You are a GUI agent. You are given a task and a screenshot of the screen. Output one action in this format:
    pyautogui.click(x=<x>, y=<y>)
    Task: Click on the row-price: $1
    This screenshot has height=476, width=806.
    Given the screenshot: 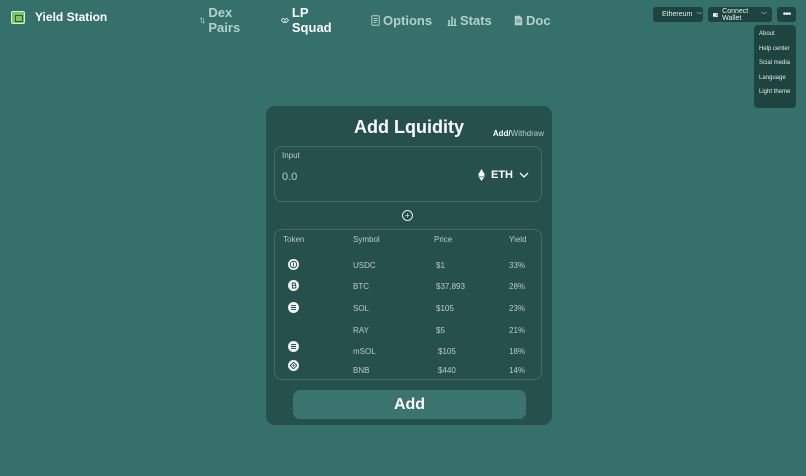 What is the action you would take?
    pyautogui.click(x=440, y=265)
    